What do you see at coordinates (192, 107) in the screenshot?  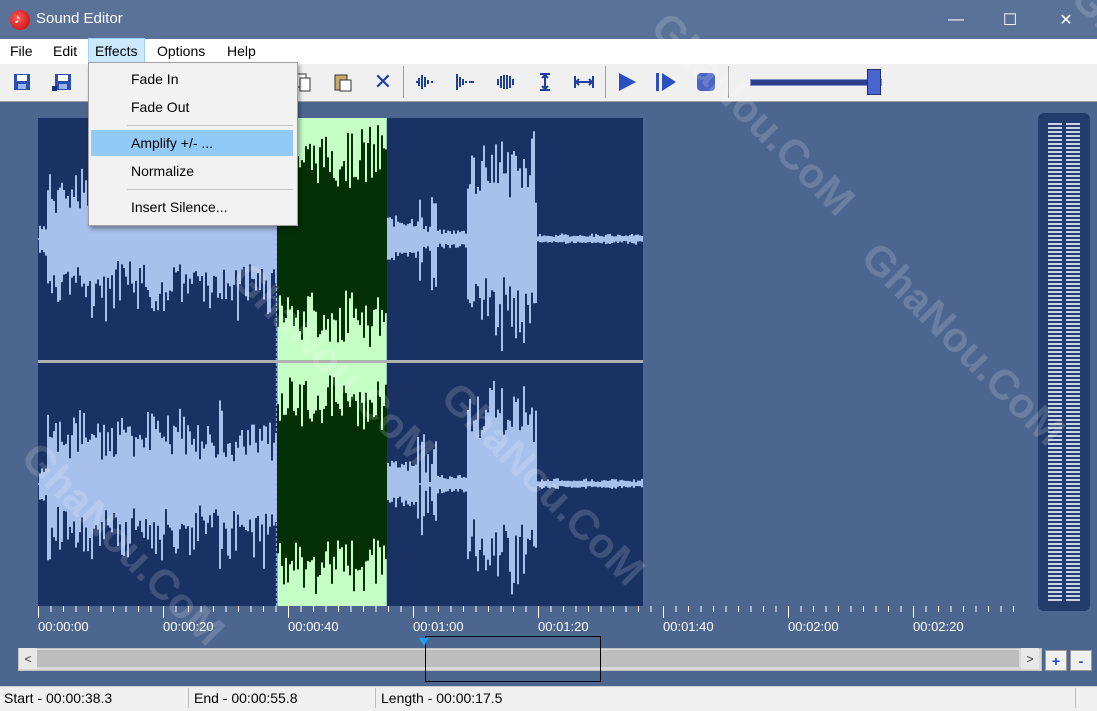 I see `menu-item-fade-out: Fade Out` at bounding box center [192, 107].